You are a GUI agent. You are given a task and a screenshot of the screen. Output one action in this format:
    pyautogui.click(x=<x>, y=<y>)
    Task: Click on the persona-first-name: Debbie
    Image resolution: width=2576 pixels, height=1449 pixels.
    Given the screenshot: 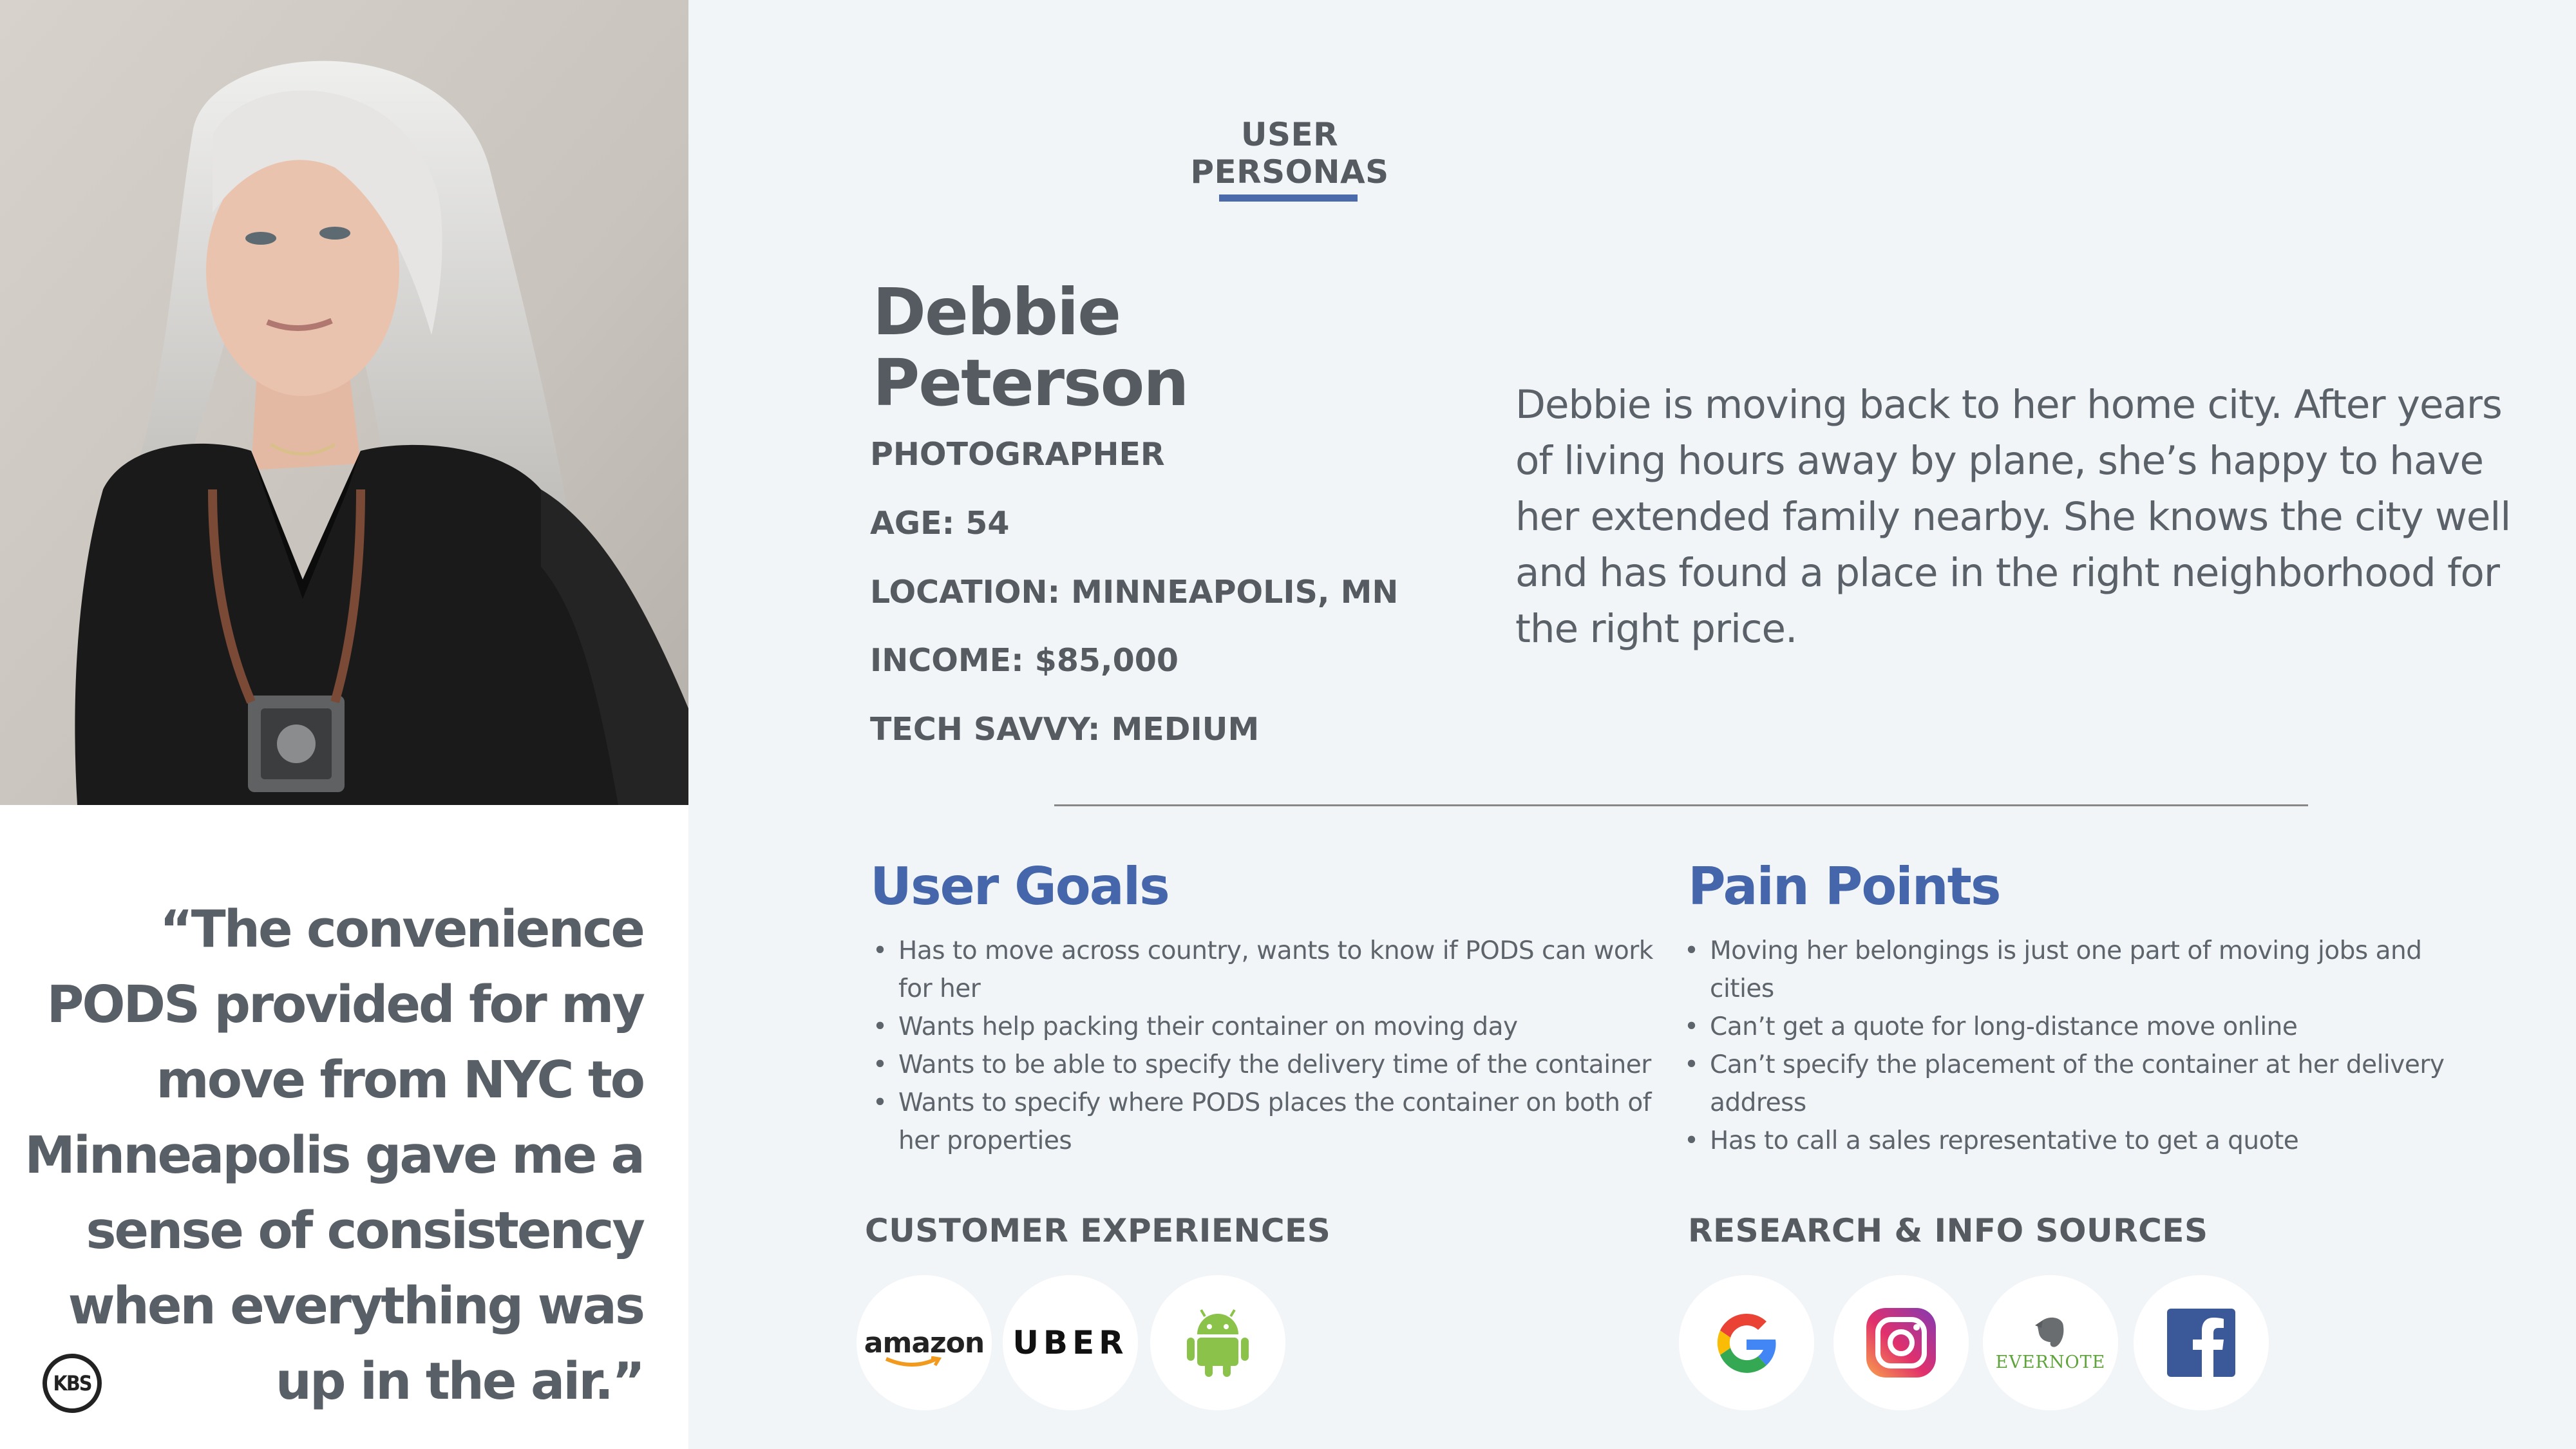 What is the action you would take?
    pyautogui.click(x=997, y=312)
    